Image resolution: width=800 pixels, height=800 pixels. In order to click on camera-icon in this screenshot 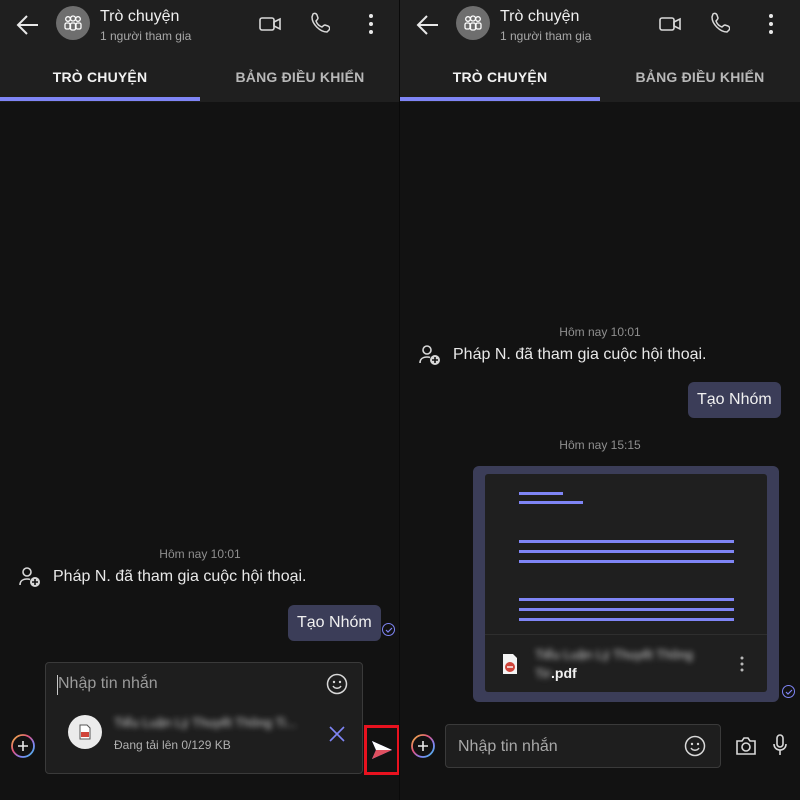, I will do `click(746, 746)`.